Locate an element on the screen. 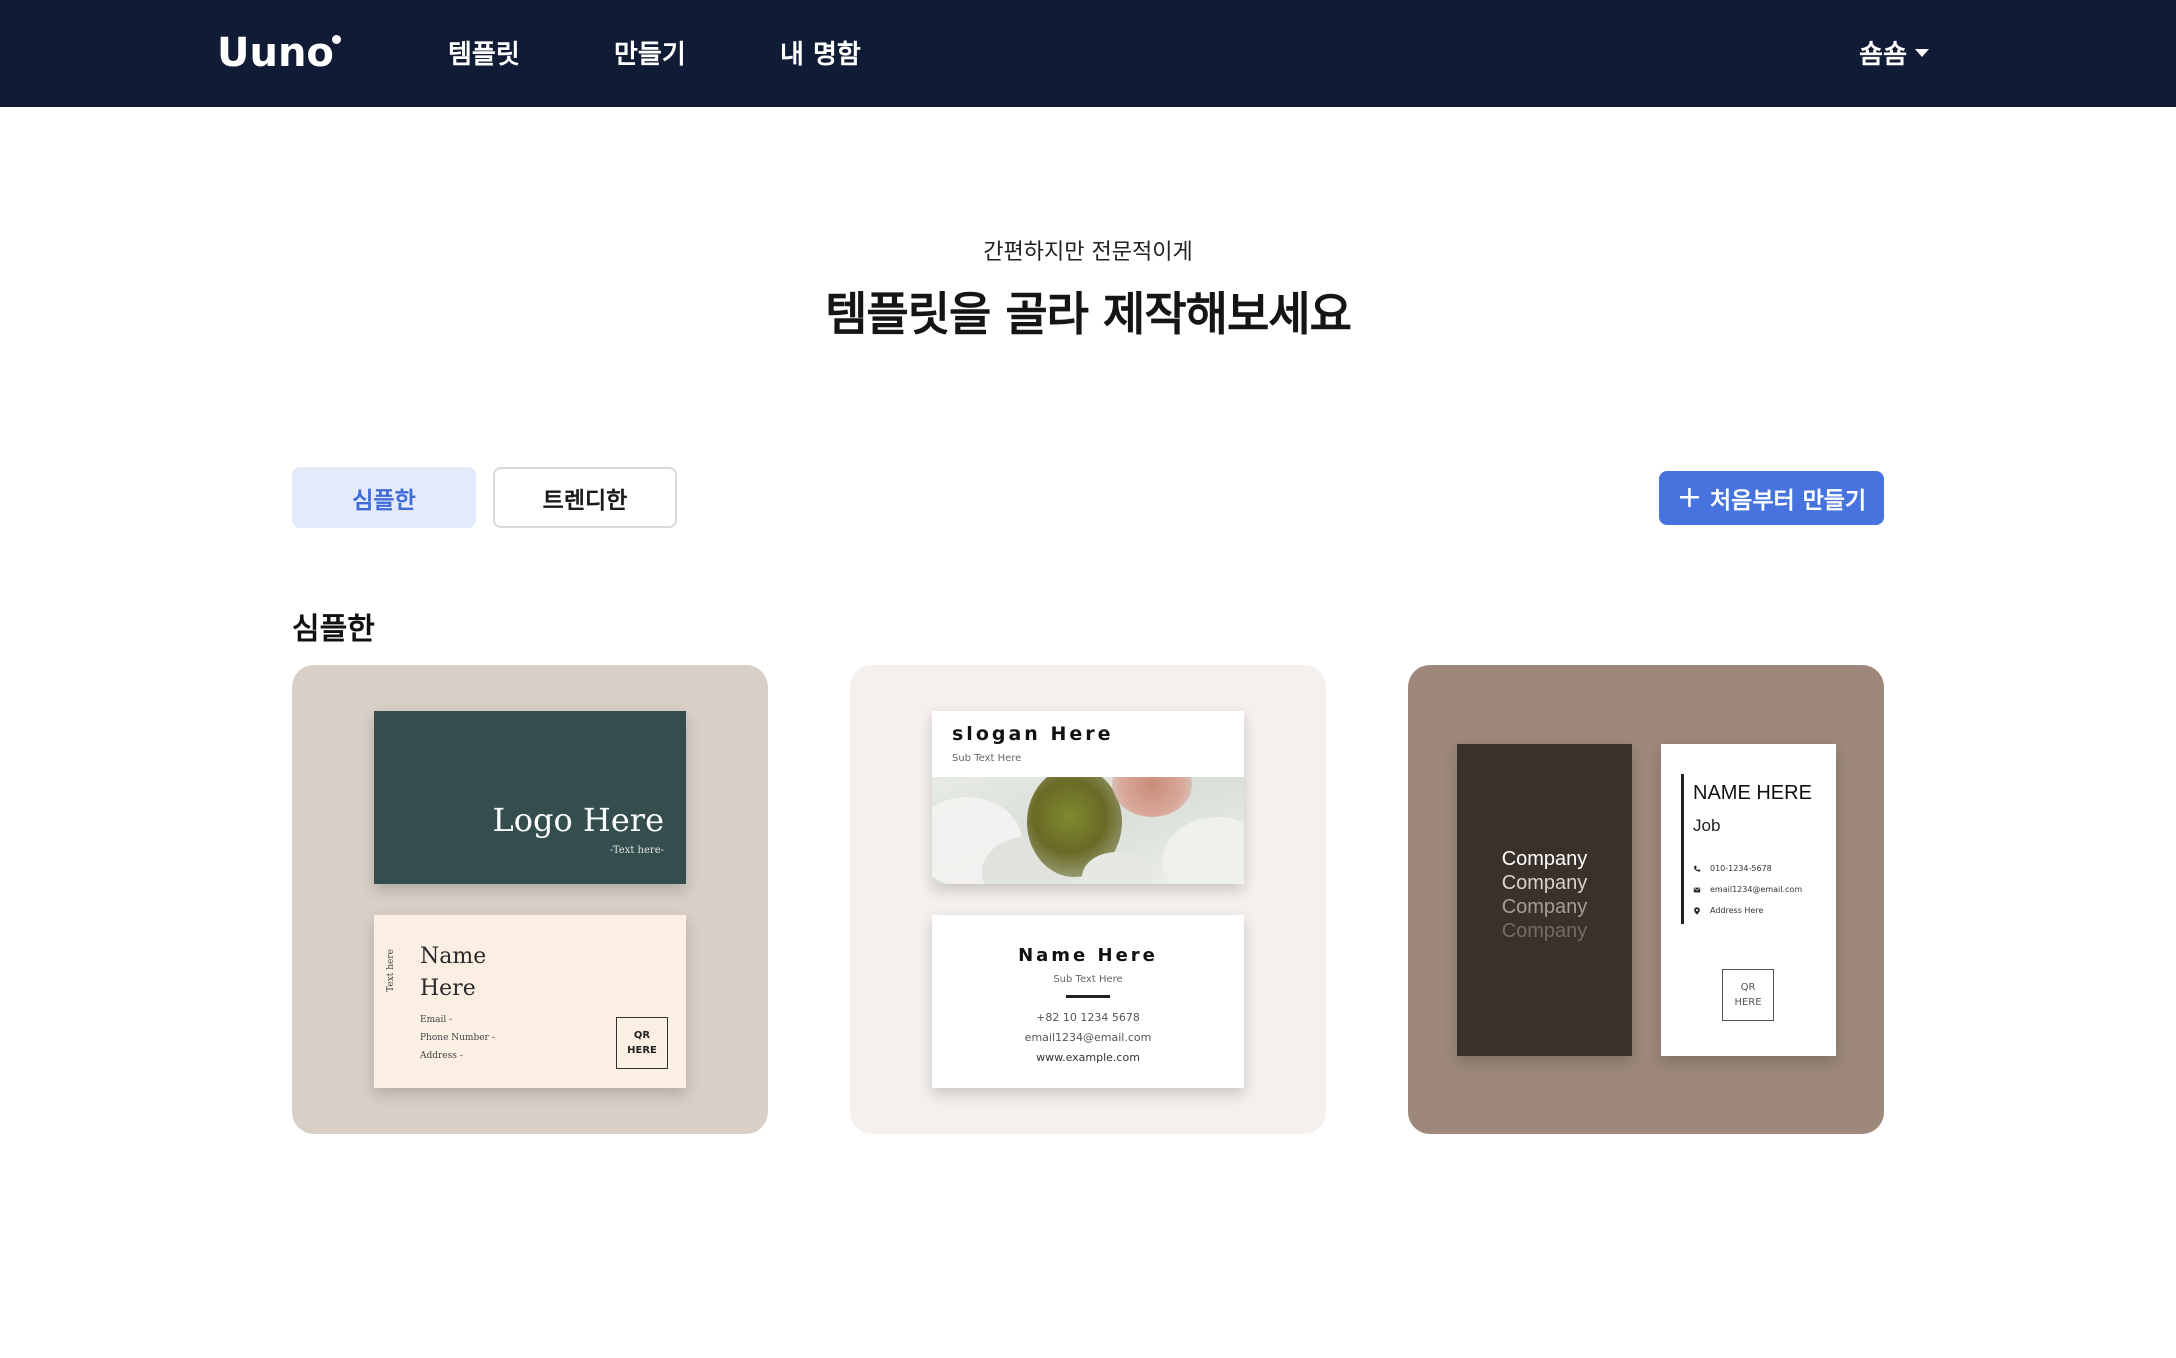 The image size is (2176, 1358). nav-item-my-cards: 내 명함 is located at coordinates (820, 52).